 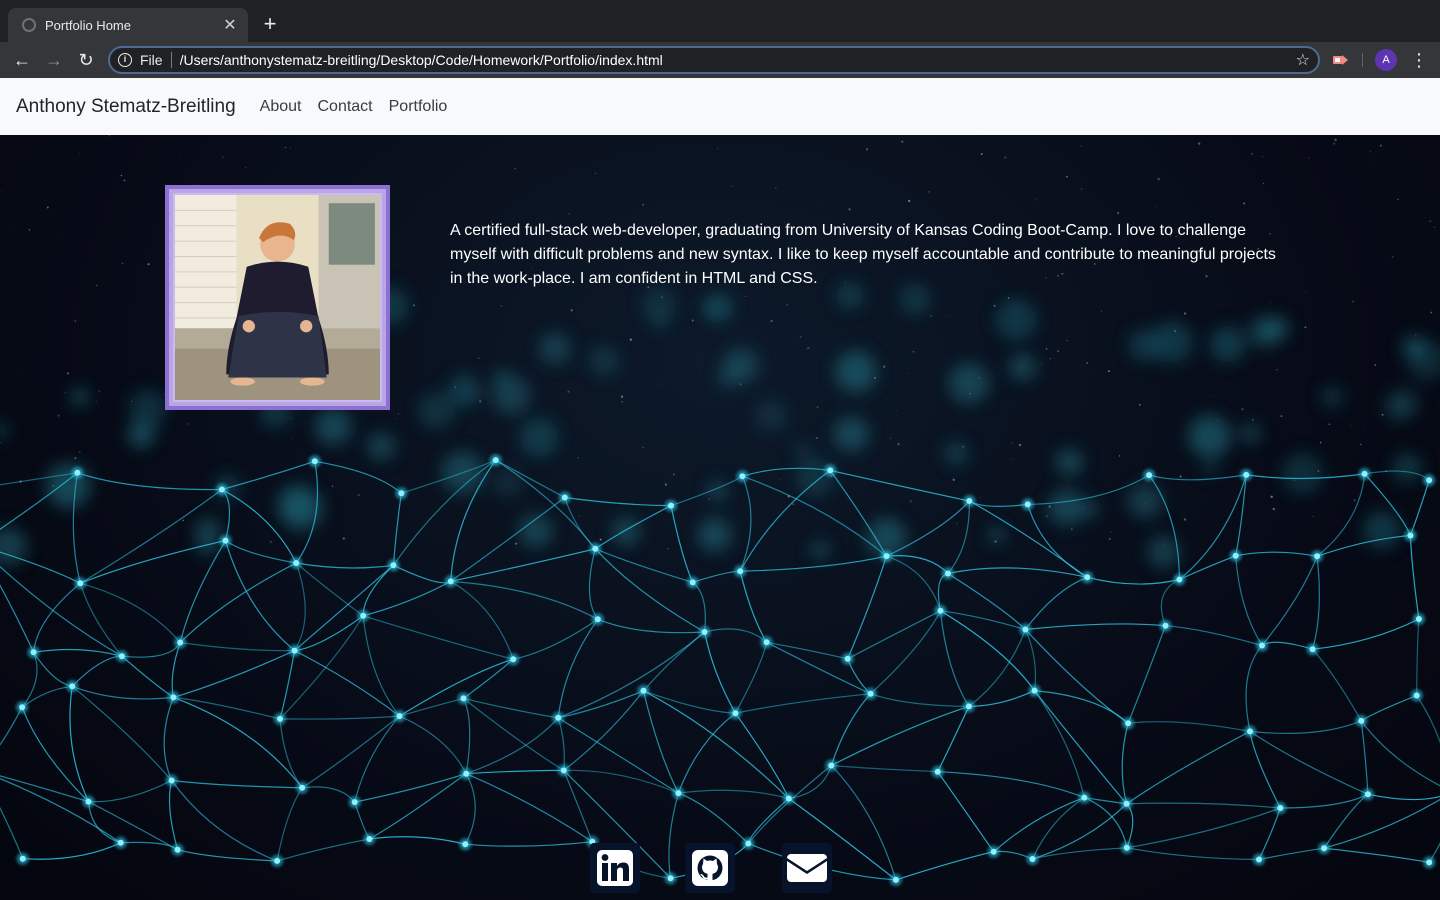 I want to click on bookmark-star-icon: ☆, so click(x=1303, y=60).